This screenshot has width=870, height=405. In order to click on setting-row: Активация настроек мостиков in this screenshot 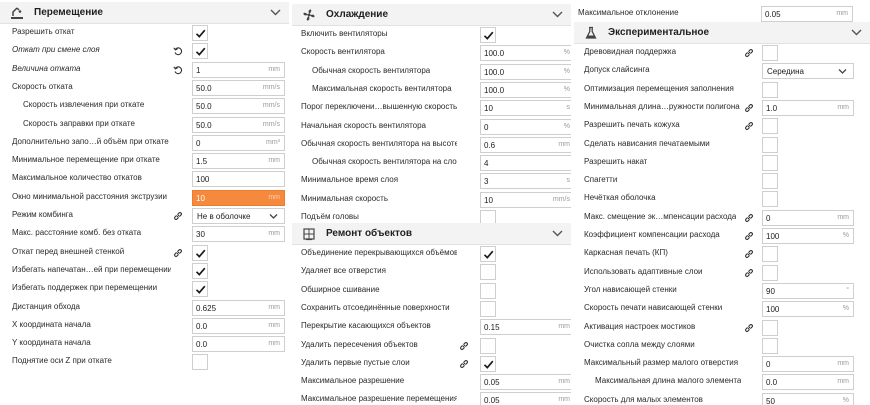, I will do `click(722, 328)`.